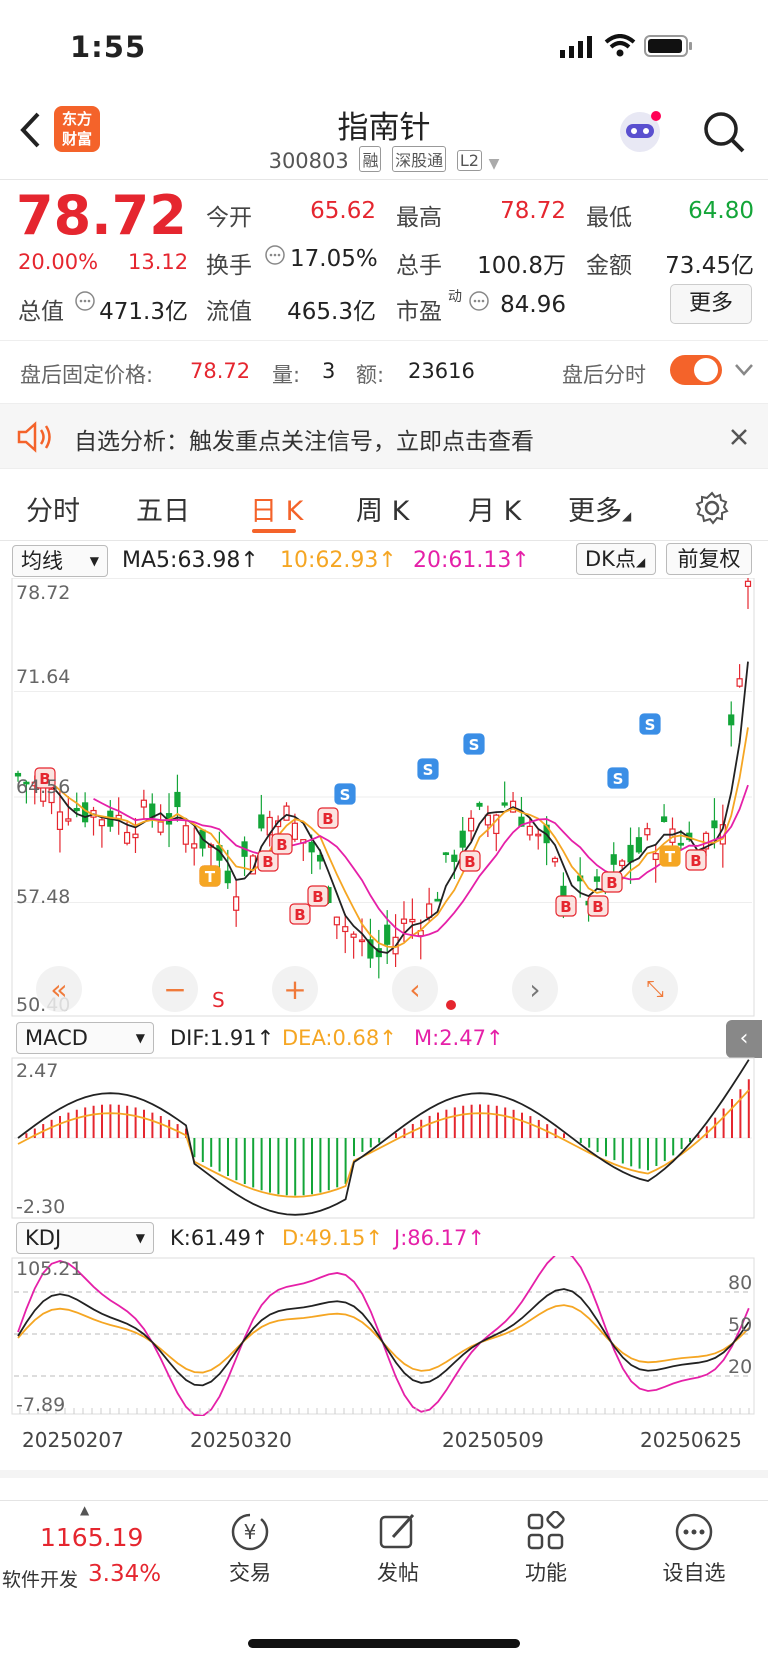 The width and height of the screenshot is (768, 1663). Describe the element at coordinates (670, 857) in the screenshot. I see `signal-marker-text: T` at that location.